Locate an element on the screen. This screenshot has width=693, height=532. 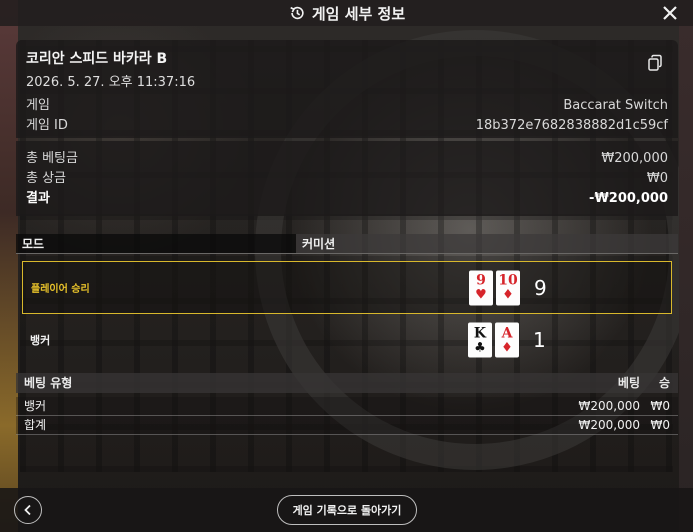
mode-value: 커미션 is located at coordinates (487, 244).